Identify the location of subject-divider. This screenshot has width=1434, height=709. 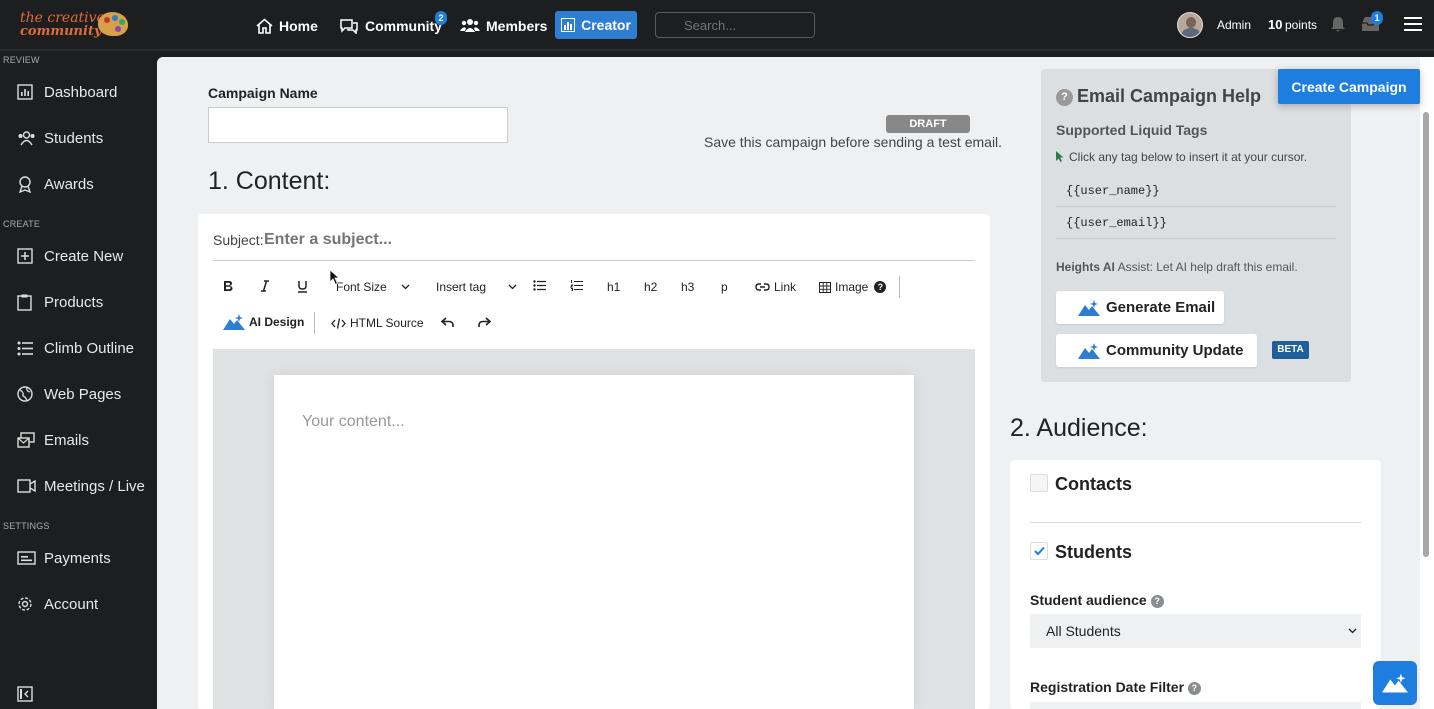
(594, 260).